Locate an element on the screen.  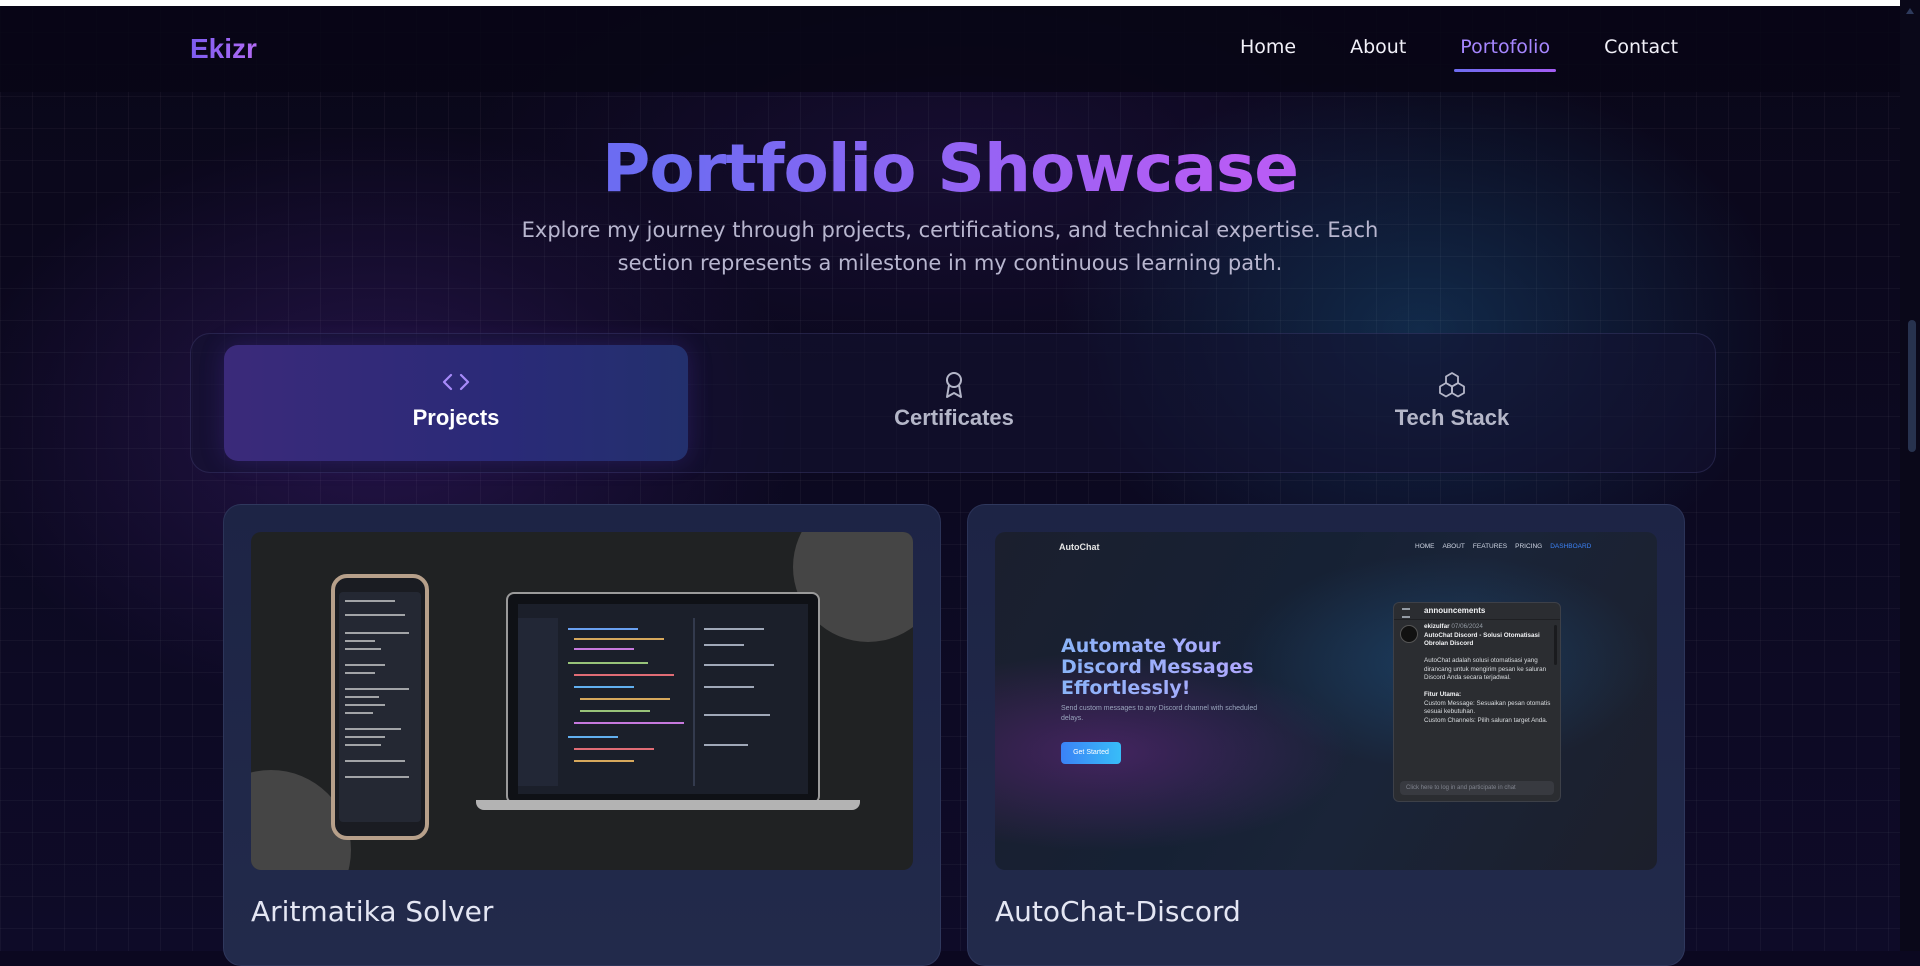
tab-tech-stack: Tech Stack is located at coordinates (1452, 403).